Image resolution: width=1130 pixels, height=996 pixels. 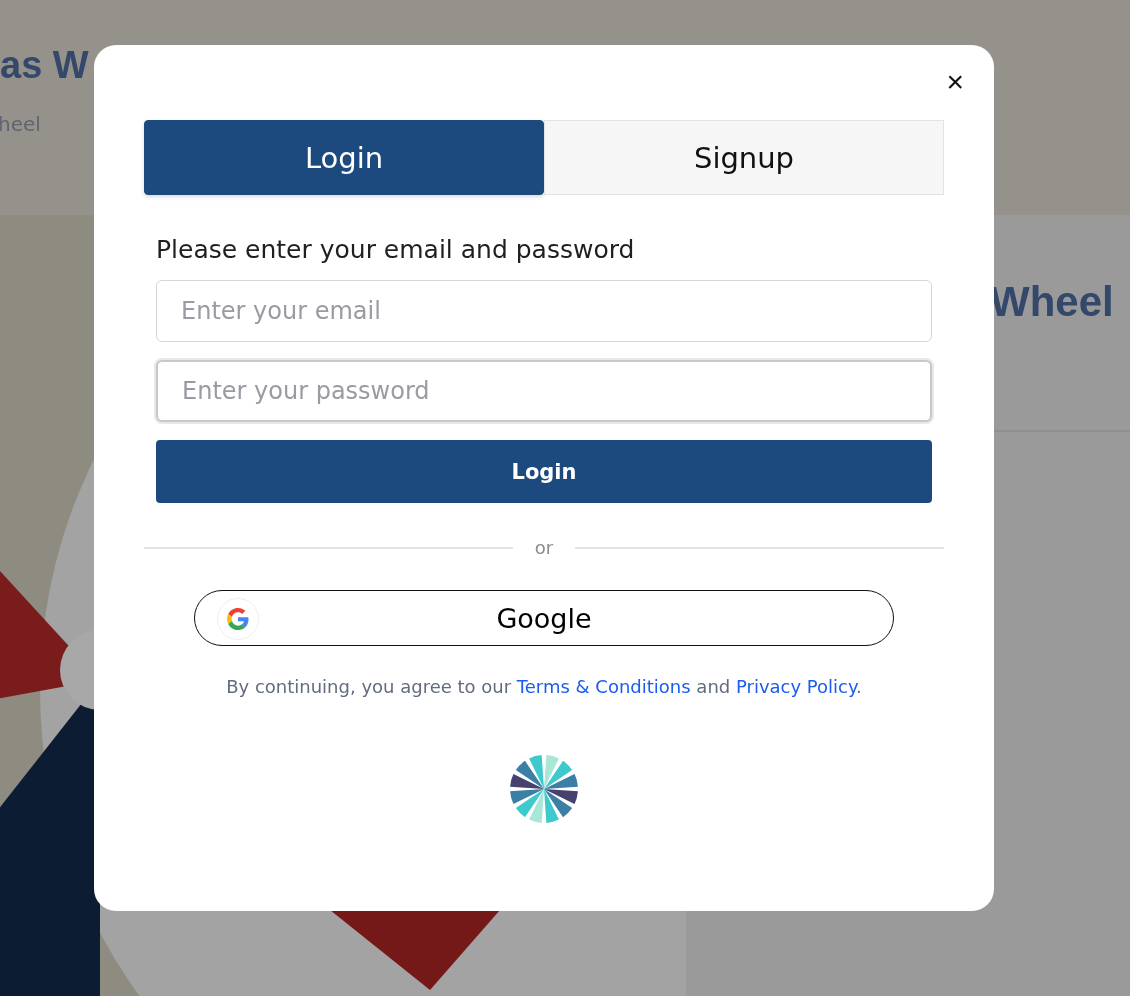 What do you see at coordinates (544, 471) in the screenshot?
I see `login-button: Login` at bounding box center [544, 471].